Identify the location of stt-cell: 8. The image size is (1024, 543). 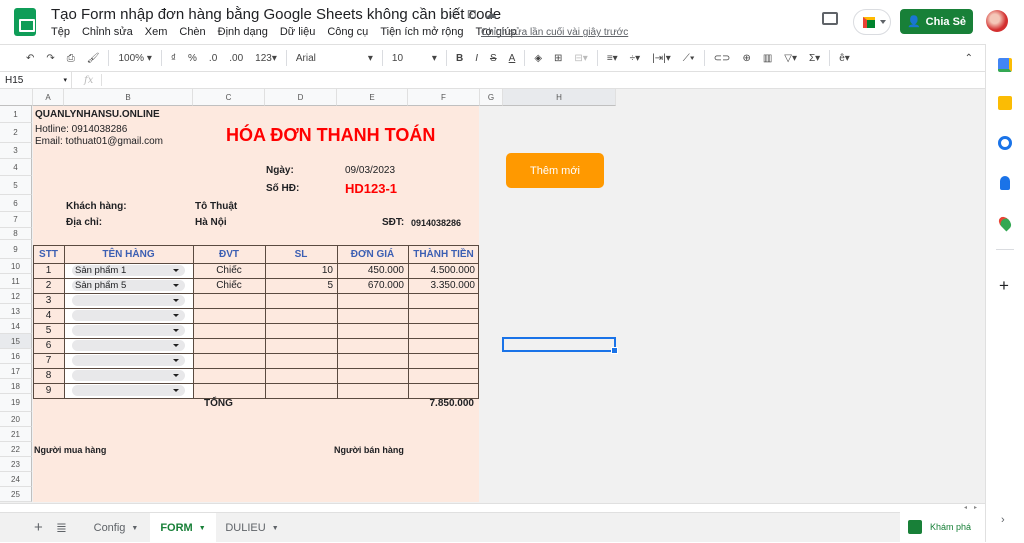
(48, 375).